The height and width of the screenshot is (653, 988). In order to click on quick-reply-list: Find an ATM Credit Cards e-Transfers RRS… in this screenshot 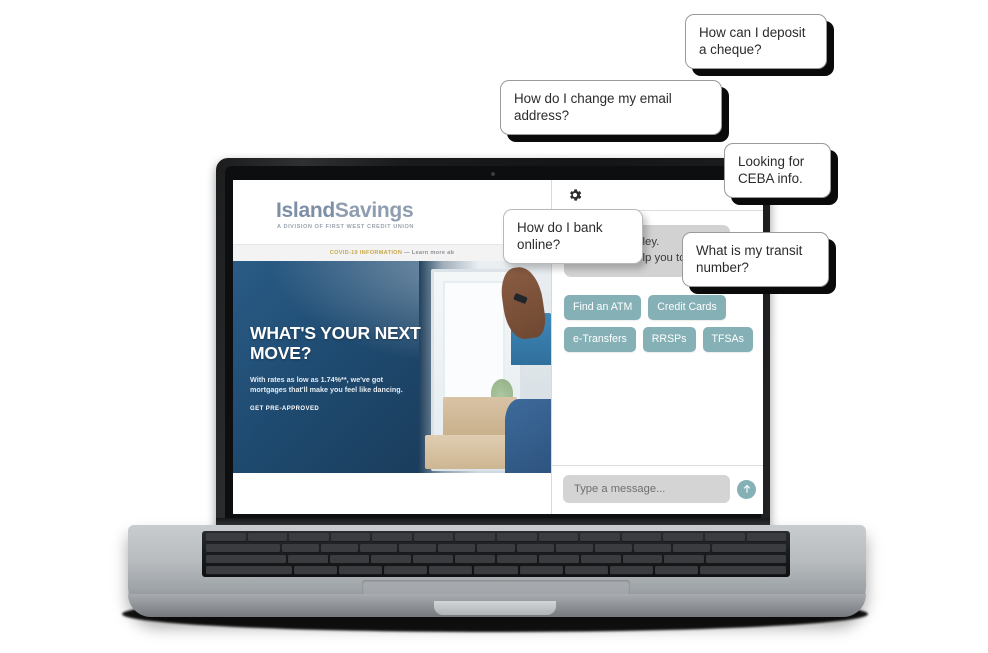, I will do `click(659, 323)`.